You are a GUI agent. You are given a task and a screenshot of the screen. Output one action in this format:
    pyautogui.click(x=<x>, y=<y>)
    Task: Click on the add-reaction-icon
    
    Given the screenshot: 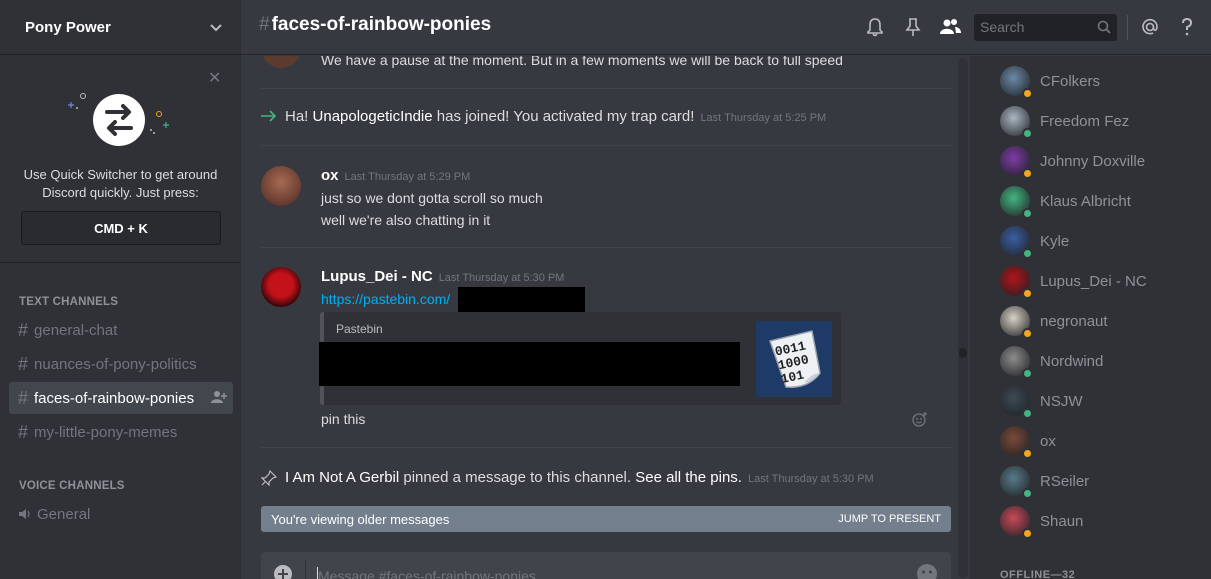 What is the action you would take?
    pyautogui.click(x=920, y=419)
    